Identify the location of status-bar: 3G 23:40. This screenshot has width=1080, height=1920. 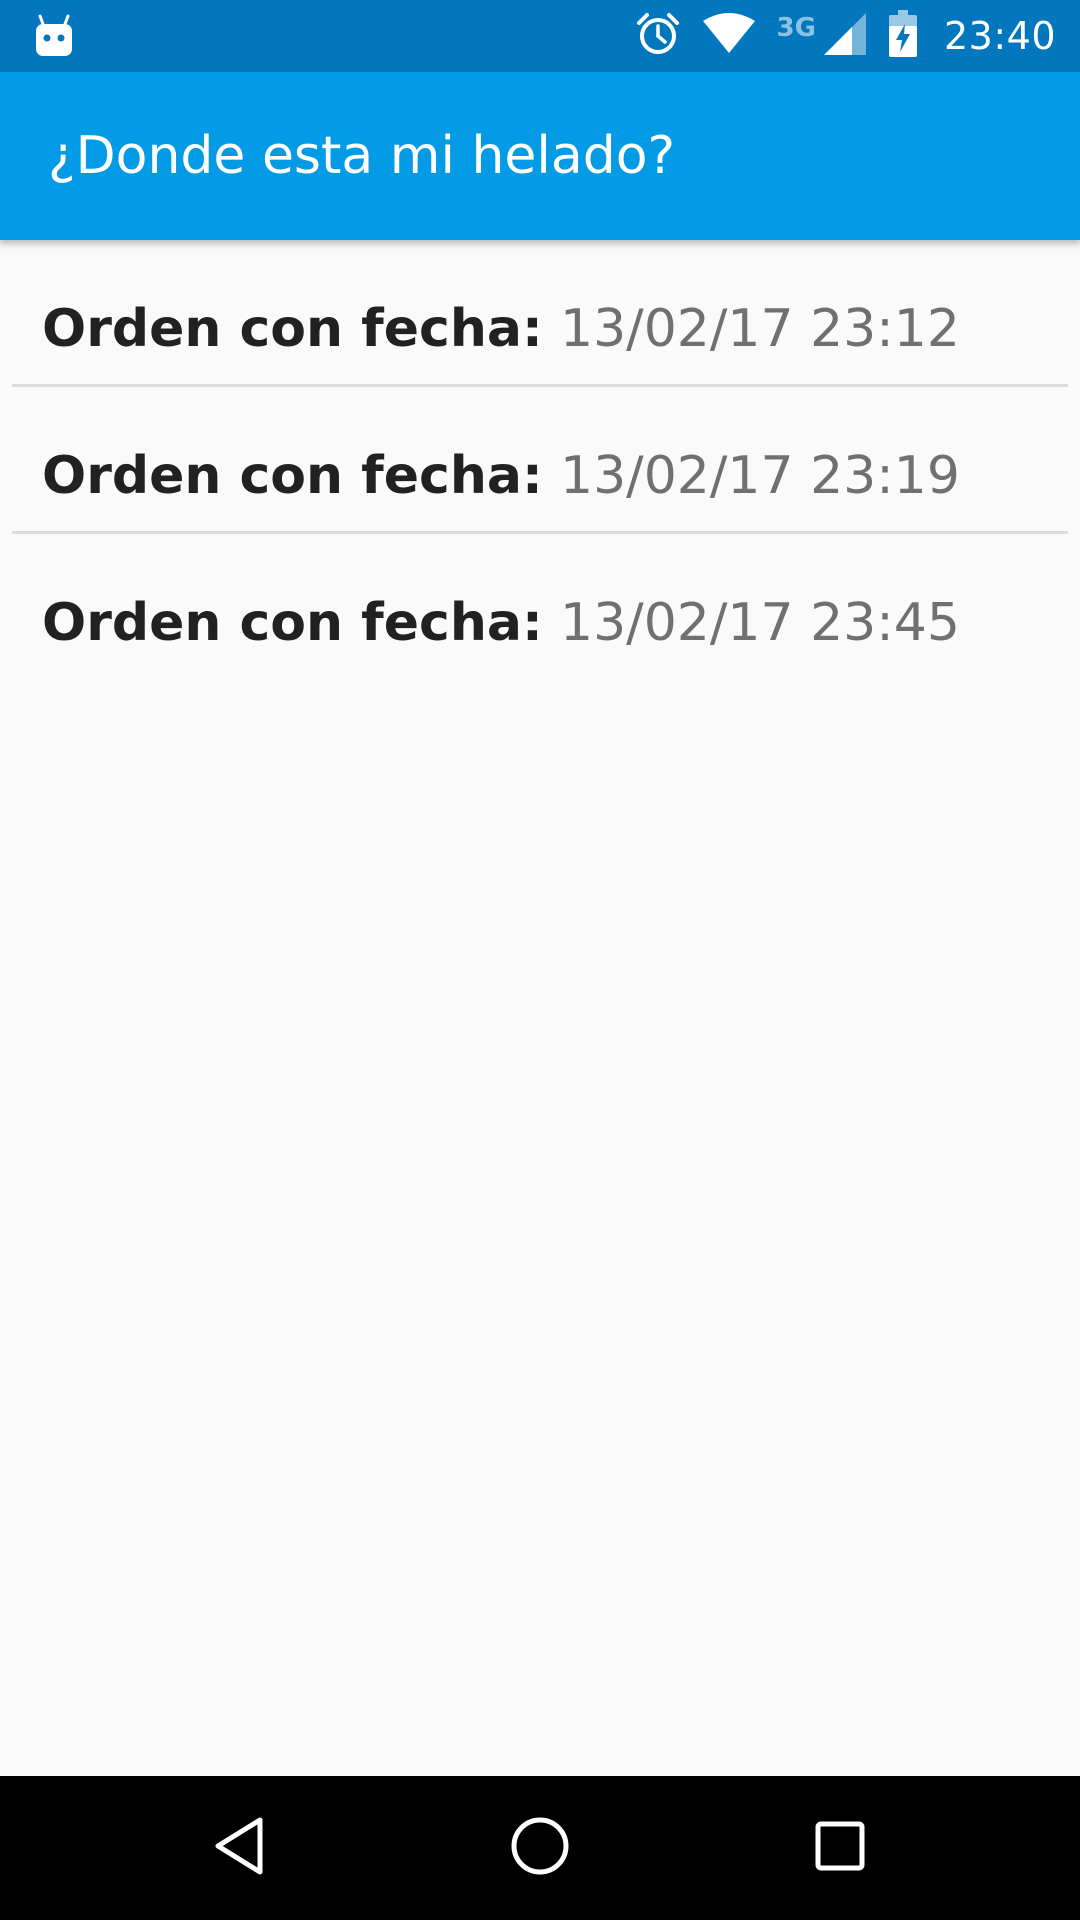
(540, 36).